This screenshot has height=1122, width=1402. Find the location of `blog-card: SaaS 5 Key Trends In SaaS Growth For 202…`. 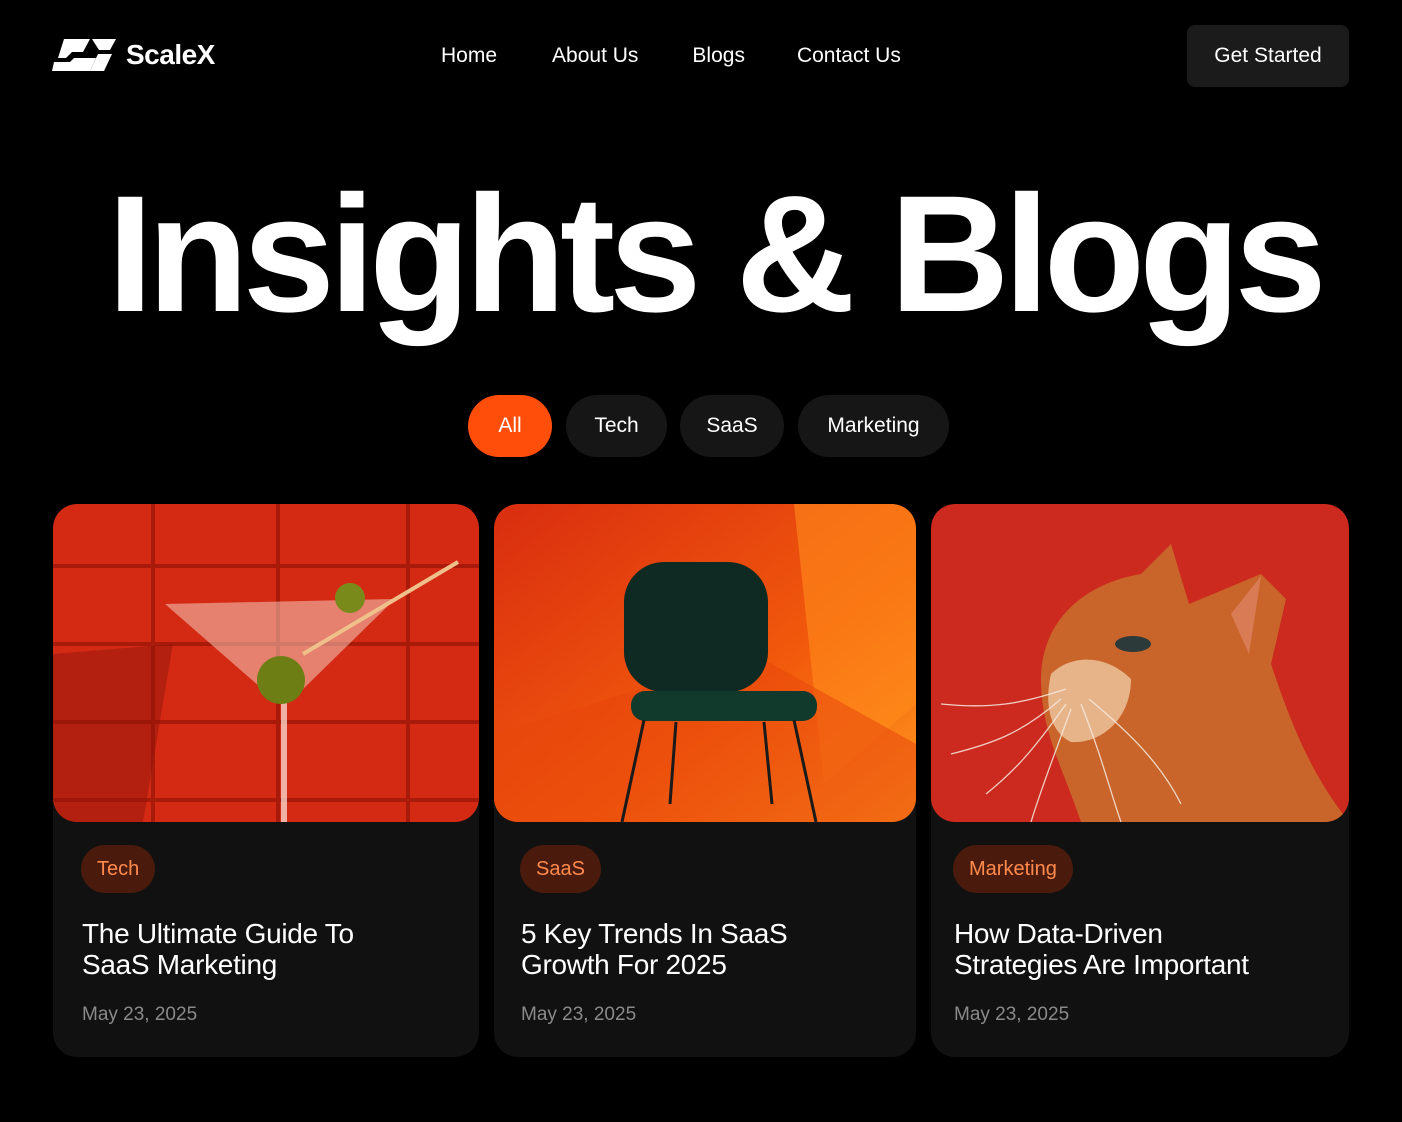

blog-card: SaaS 5 Key Trends In SaaS Growth For 202… is located at coordinates (705, 780).